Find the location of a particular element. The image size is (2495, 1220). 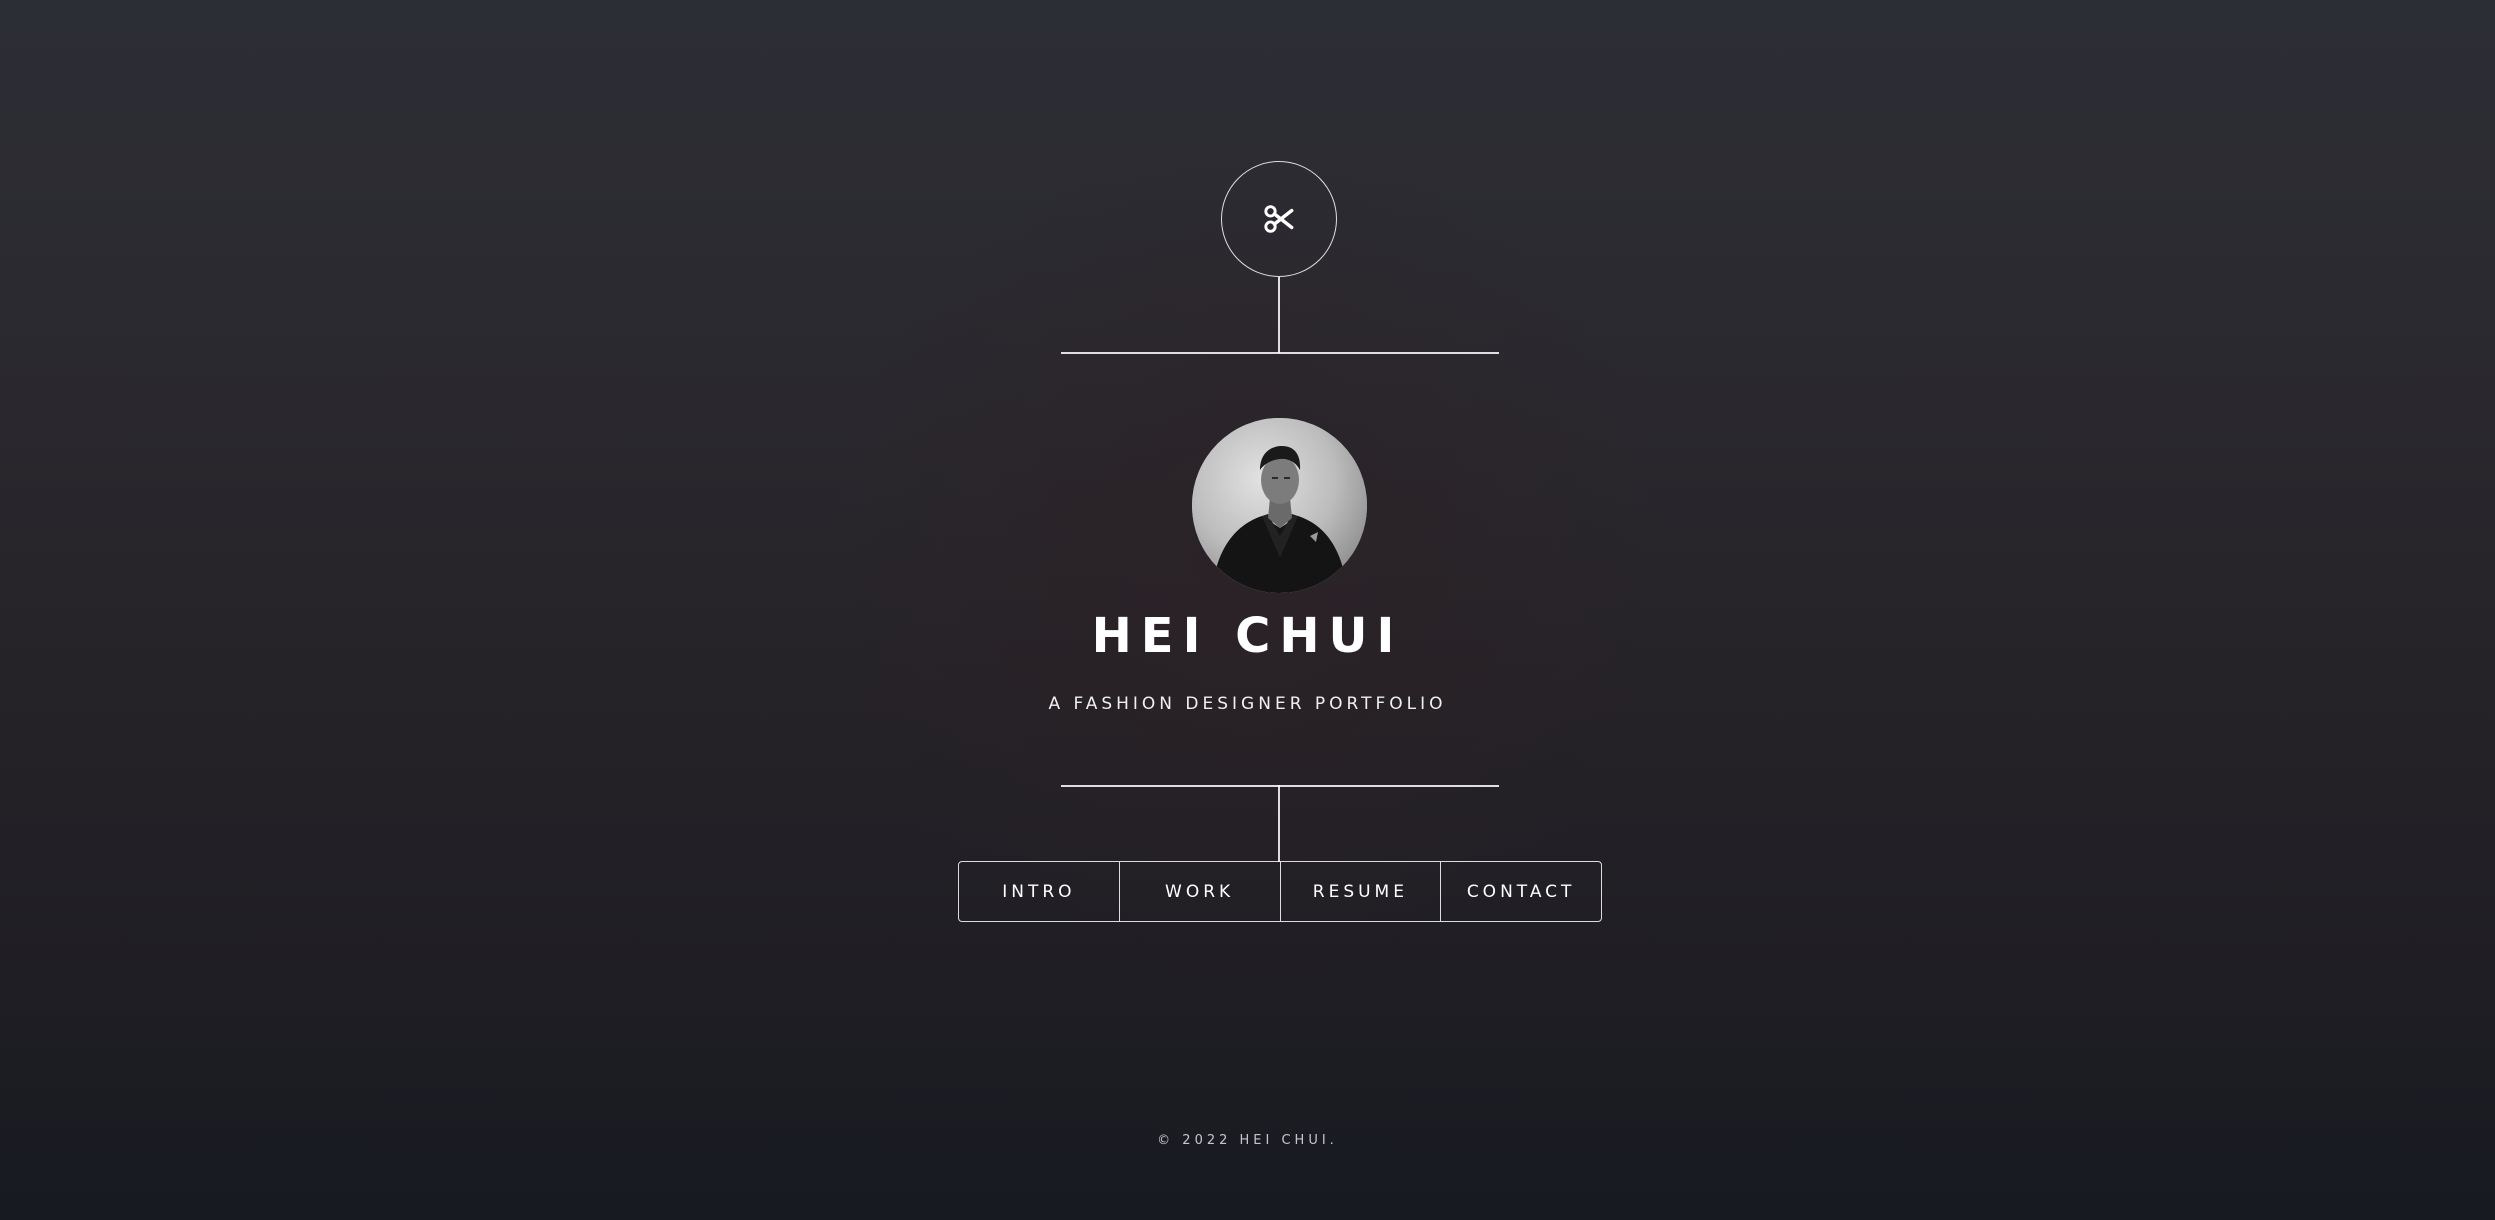

connector-line-top is located at coordinates (1279, 315).